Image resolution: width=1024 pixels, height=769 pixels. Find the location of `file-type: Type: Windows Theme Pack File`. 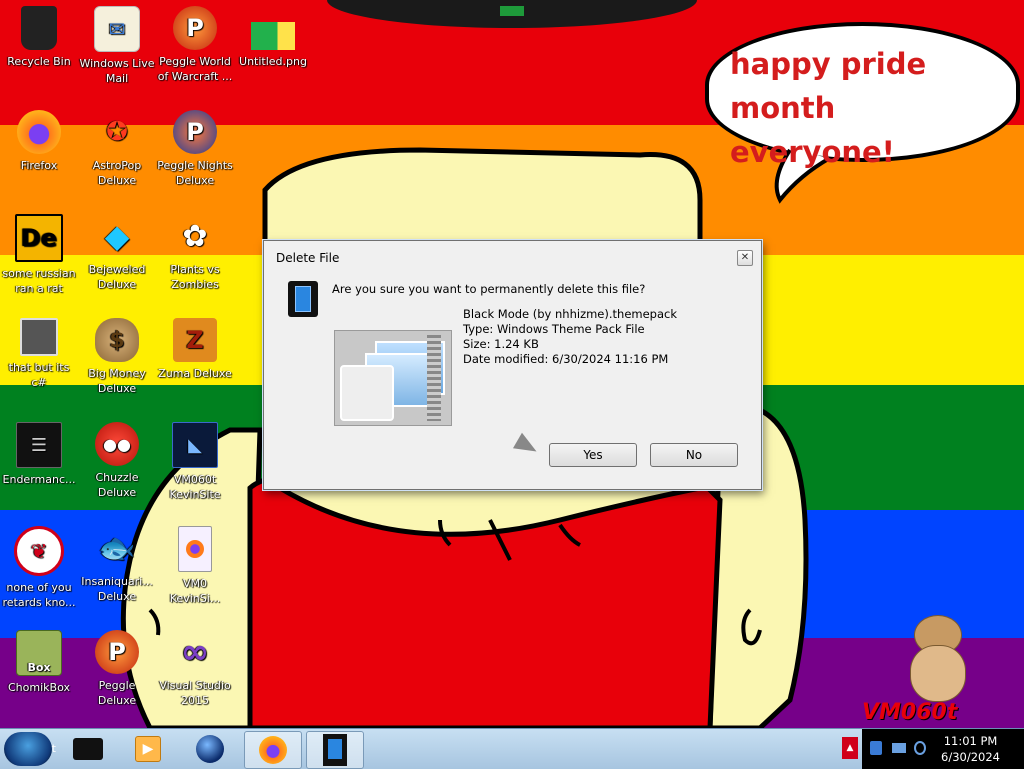

file-type: Type: Windows Theme Pack File is located at coordinates (554, 329).